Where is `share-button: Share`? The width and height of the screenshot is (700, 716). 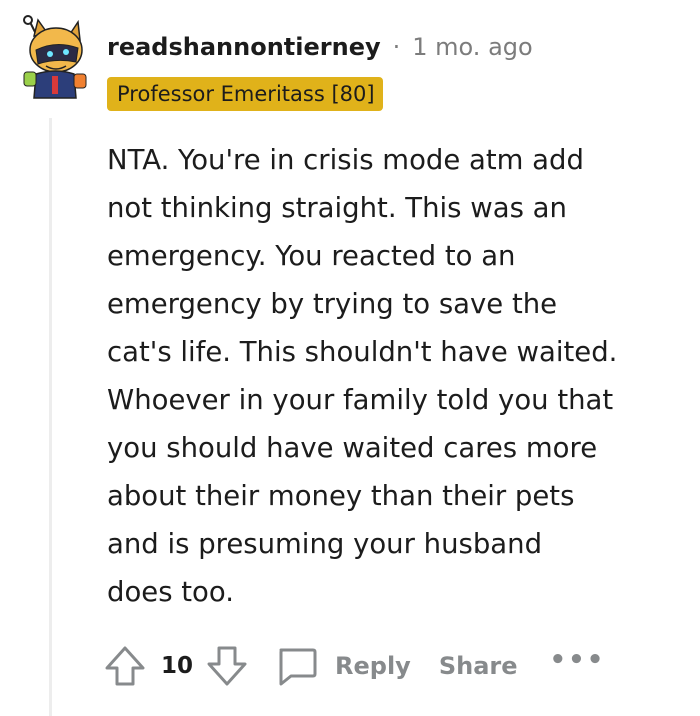 share-button: Share is located at coordinates (478, 666).